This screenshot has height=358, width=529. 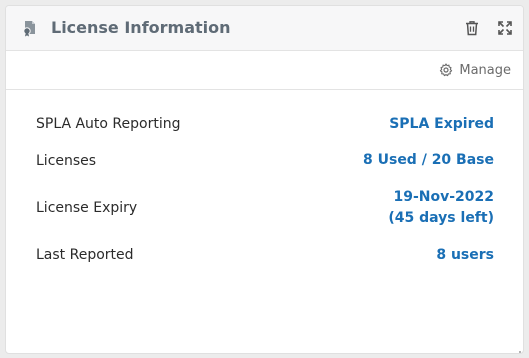 I want to click on license-document-icon, so click(x=30, y=28).